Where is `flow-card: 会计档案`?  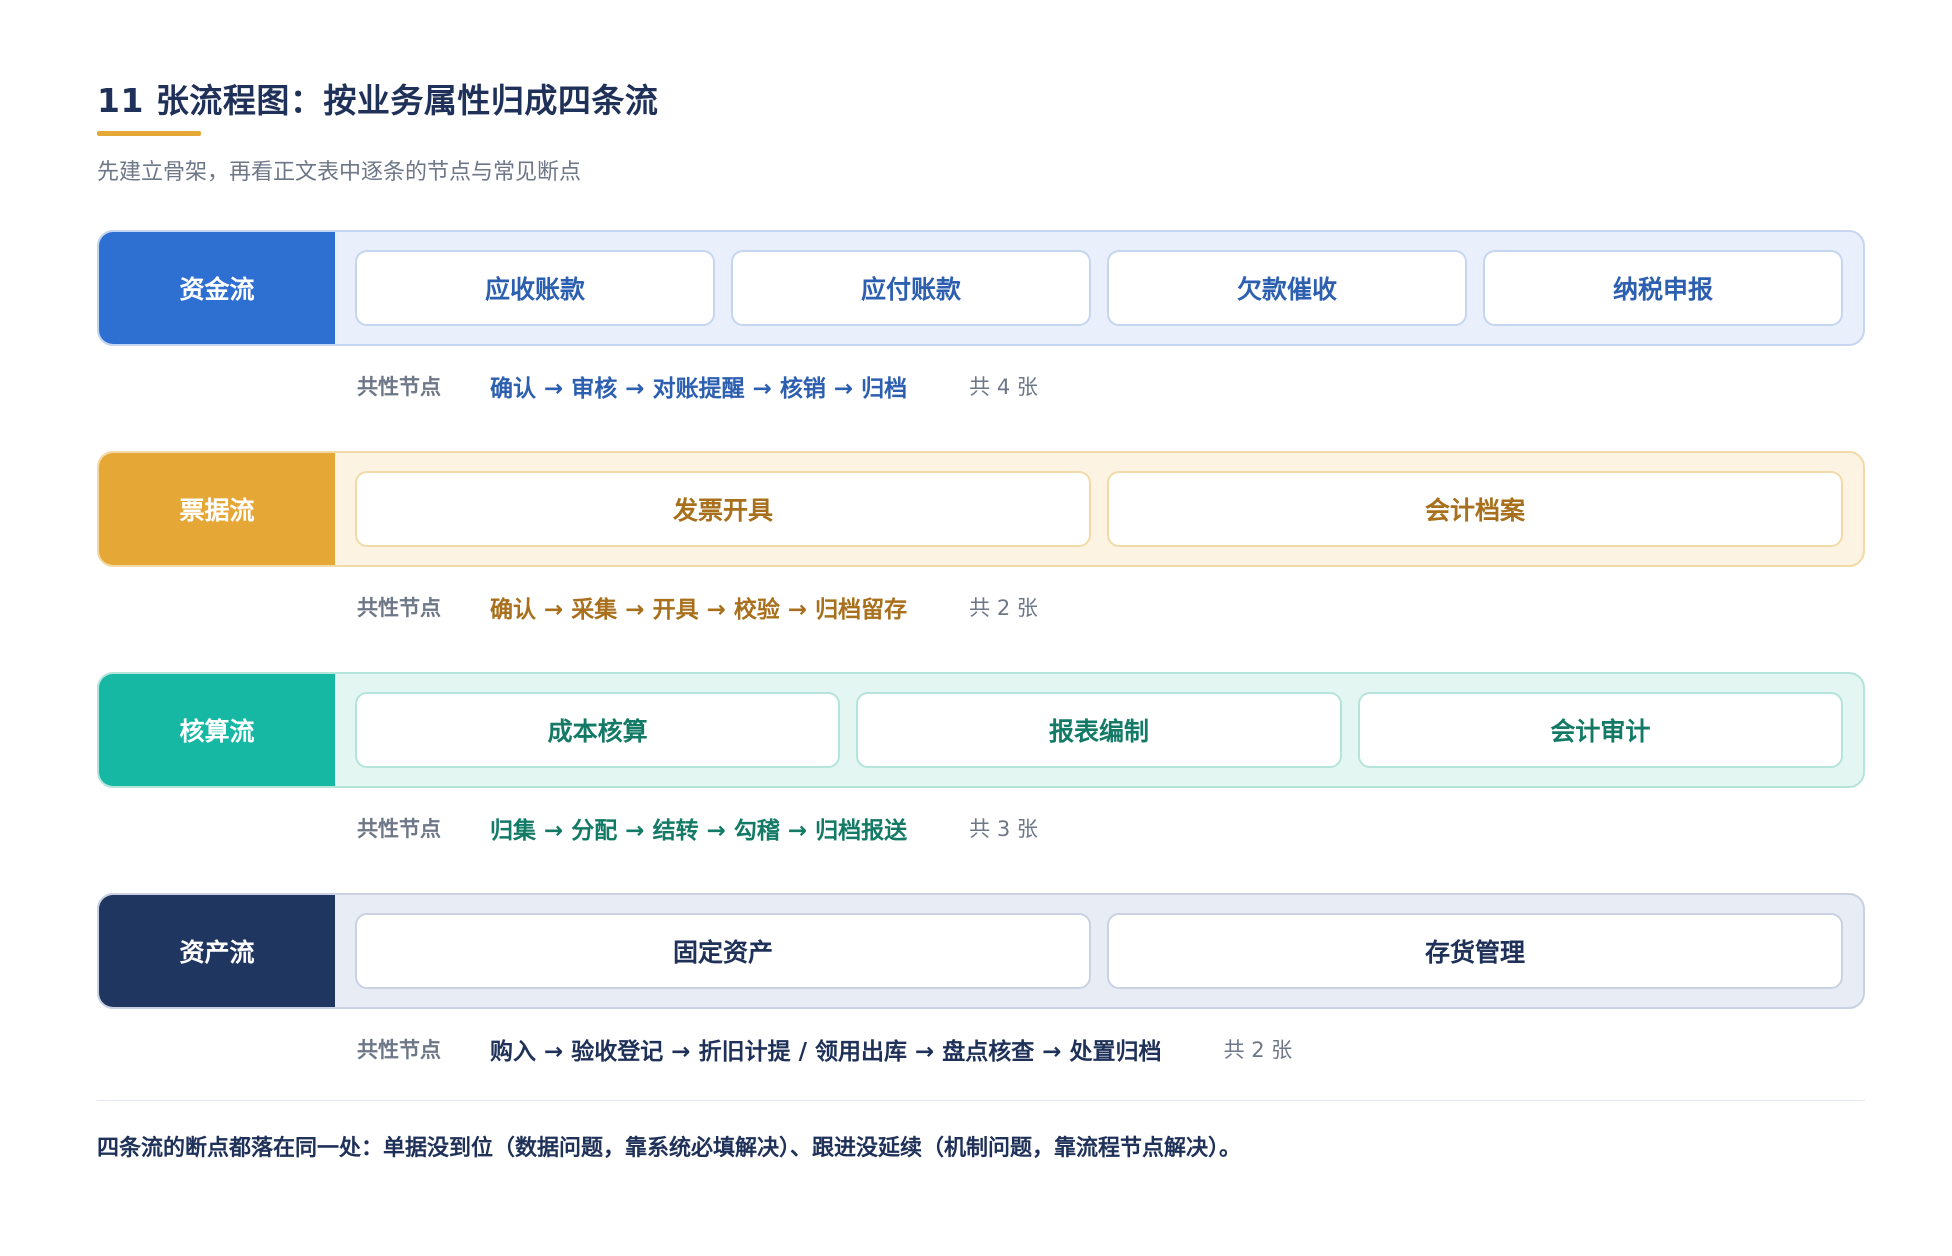
flow-card: 会计档案 is located at coordinates (1475, 509).